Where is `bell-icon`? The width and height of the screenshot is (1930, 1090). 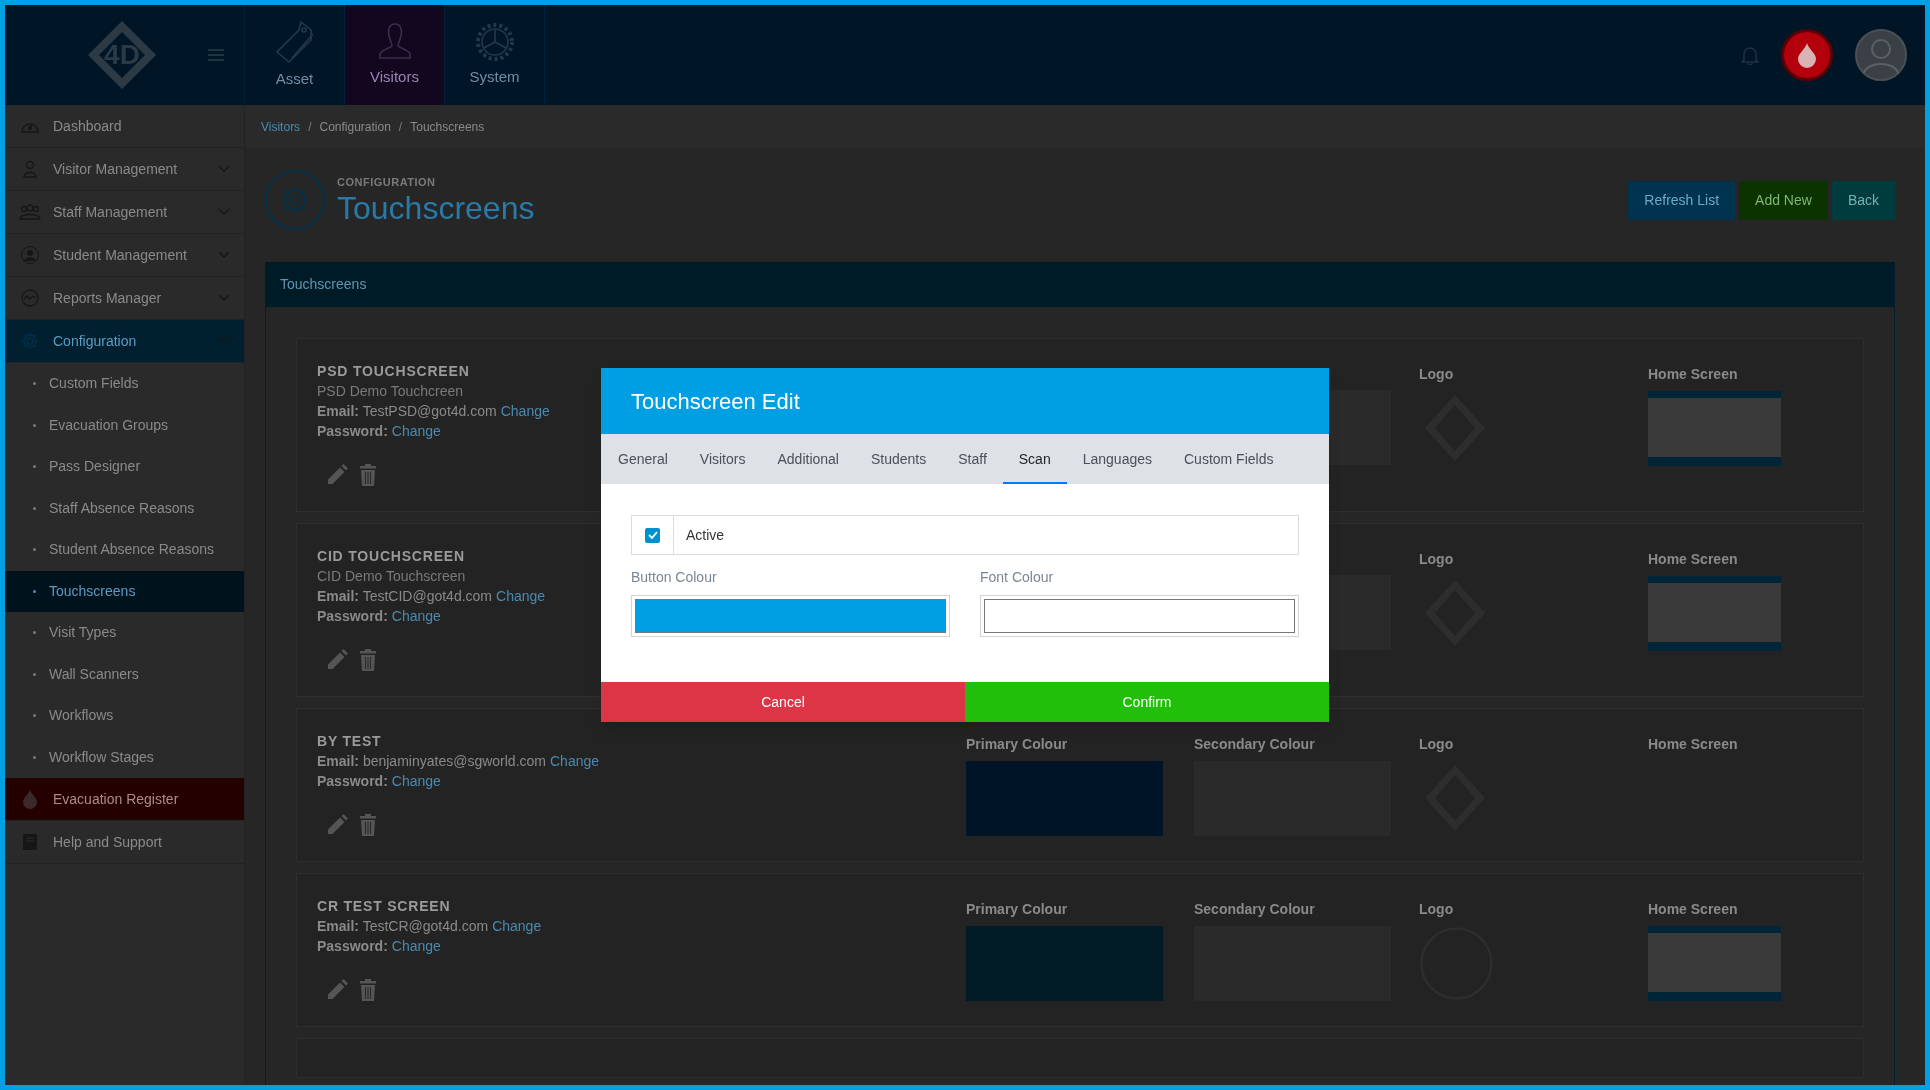 bell-icon is located at coordinates (1750, 55).